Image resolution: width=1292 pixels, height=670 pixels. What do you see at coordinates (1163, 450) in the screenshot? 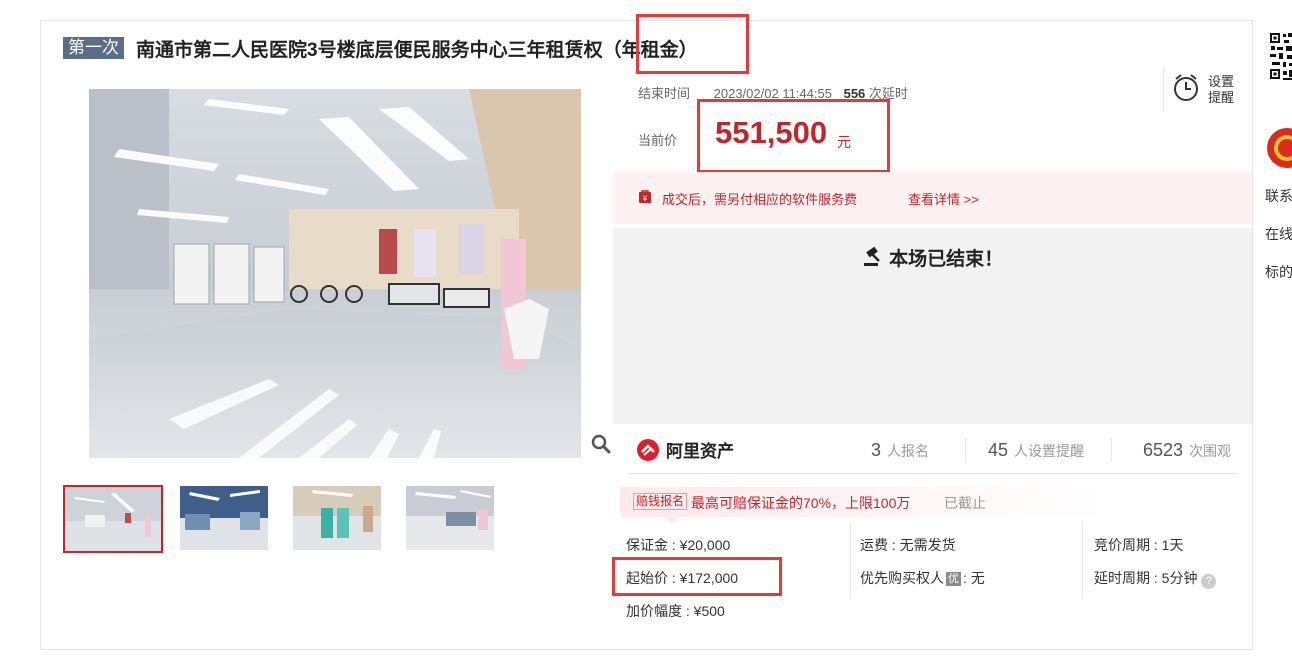
I see `views-count: 6523` at bounding box center [1163, 450].